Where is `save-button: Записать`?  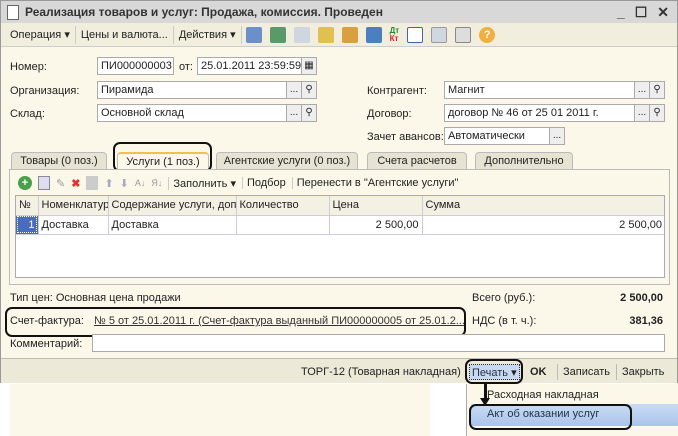
save-button: Записать is located at coordinates (583, 372).